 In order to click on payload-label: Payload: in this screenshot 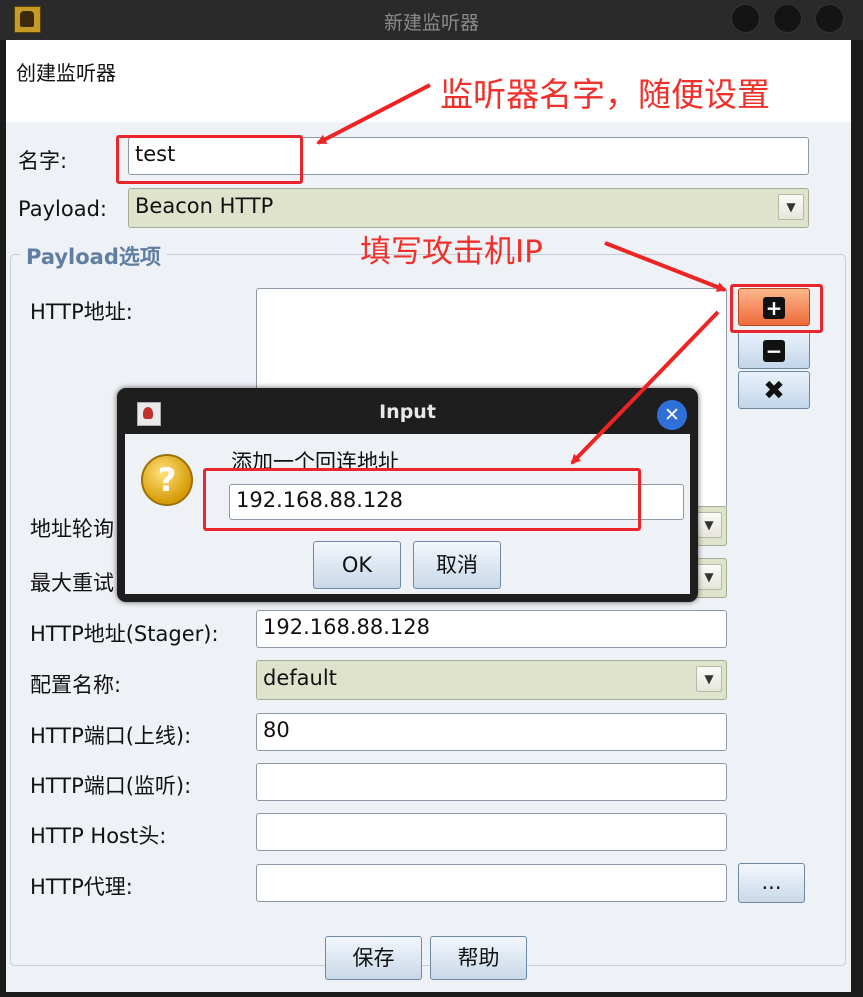, I will do `click(62, 209)`.